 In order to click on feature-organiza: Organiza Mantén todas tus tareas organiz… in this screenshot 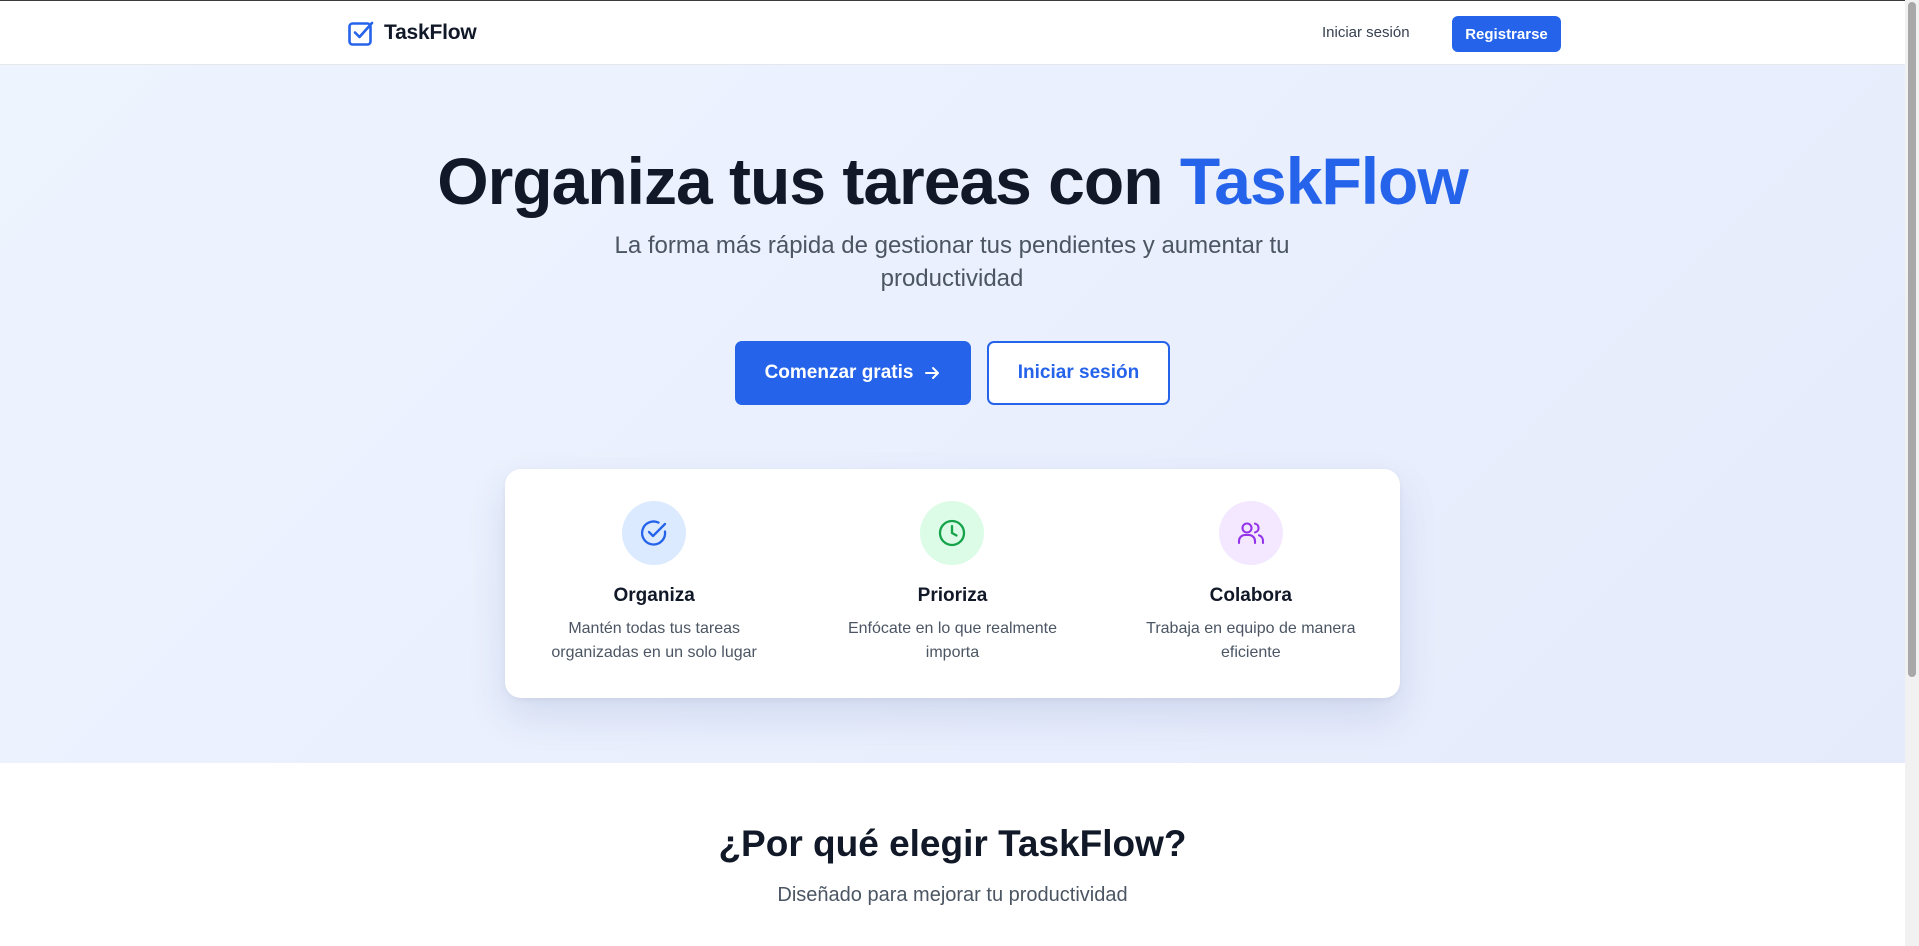, I will do `click(654, 583)`.